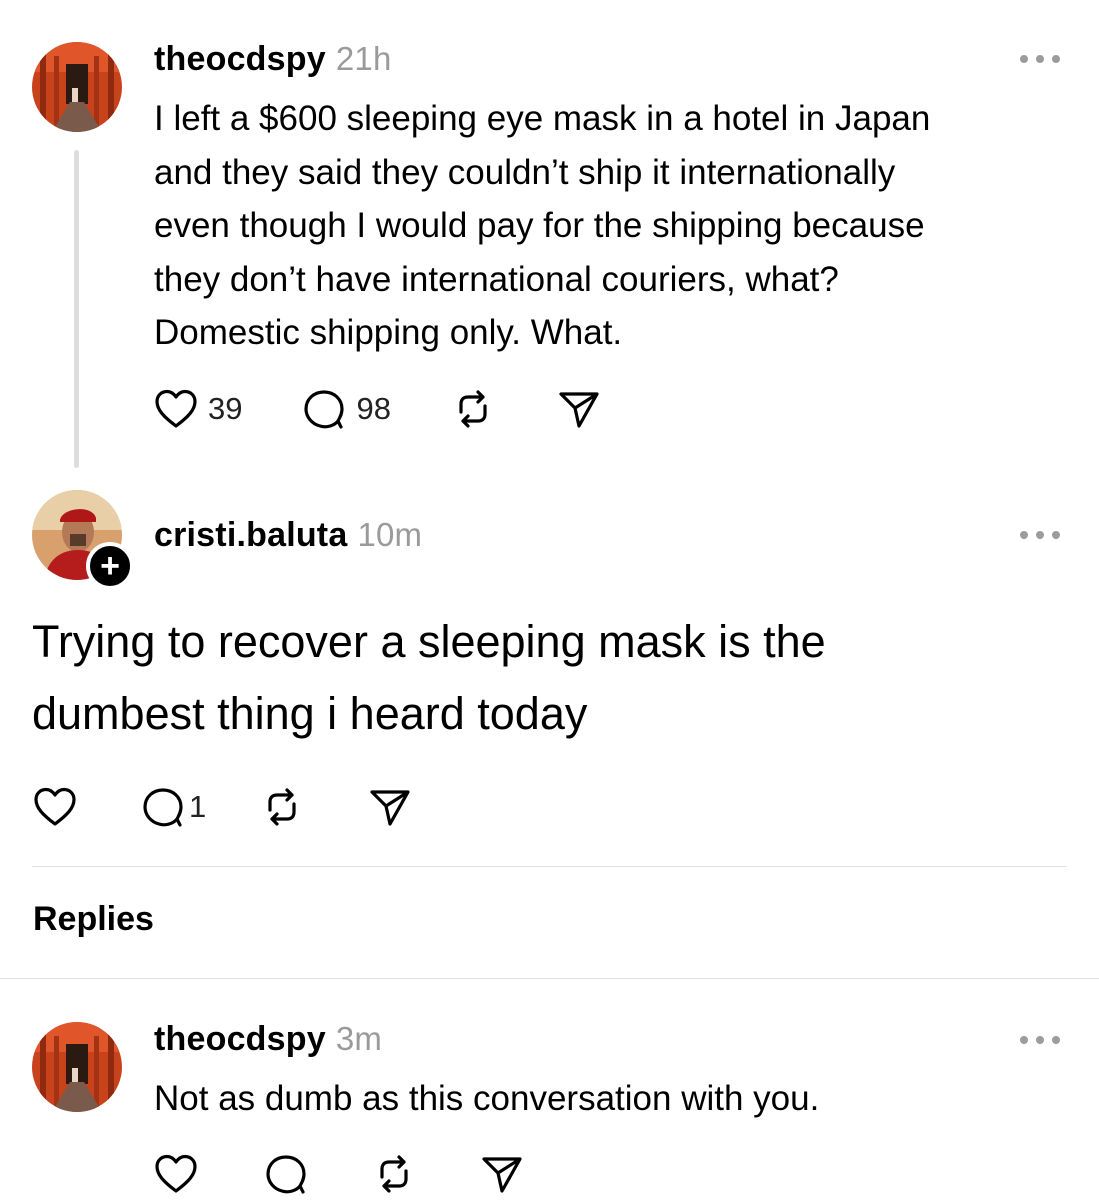  What do you see at coordinates (339, 1174) in the screenshot?
I see `reply-actions` at bounding box center [339, 1174].